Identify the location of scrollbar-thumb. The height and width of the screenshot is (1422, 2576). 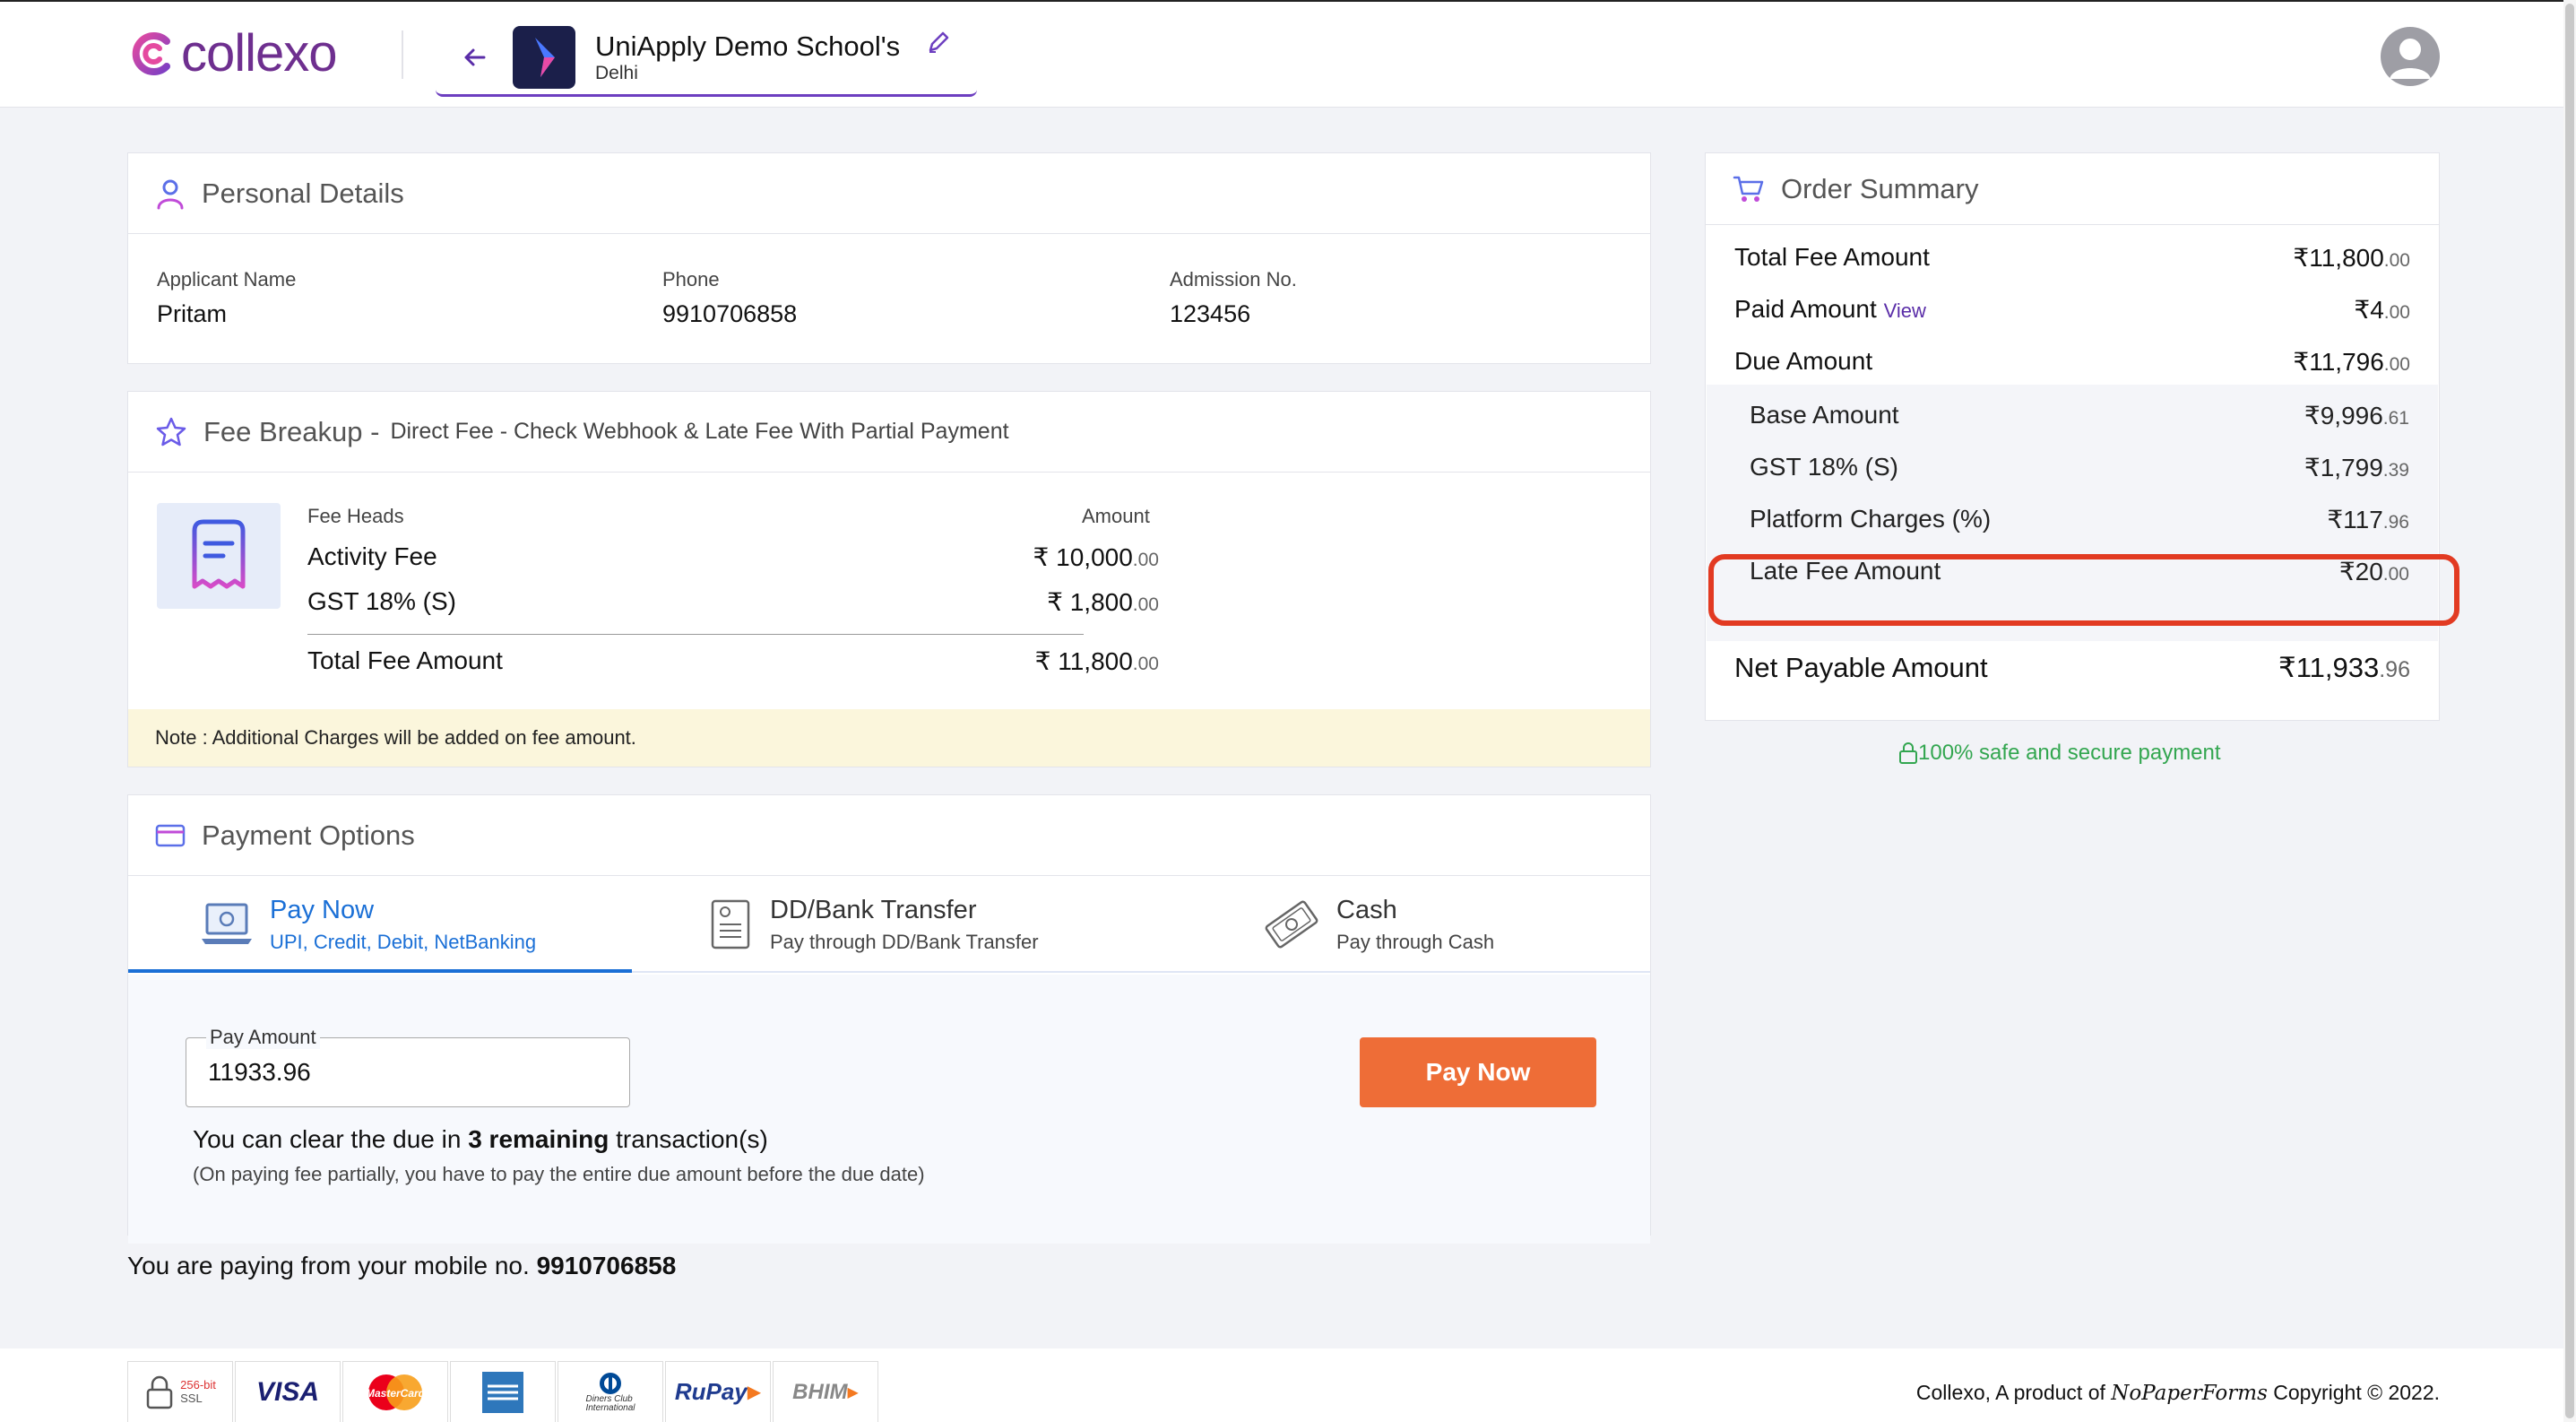
(2569, 711).